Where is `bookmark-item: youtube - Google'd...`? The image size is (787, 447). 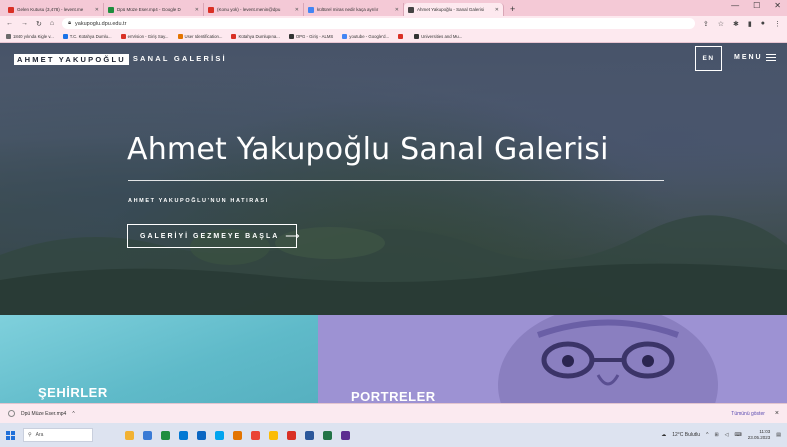
bookmark-item: youtube - Google'd... is located at coordinates (365, 36).